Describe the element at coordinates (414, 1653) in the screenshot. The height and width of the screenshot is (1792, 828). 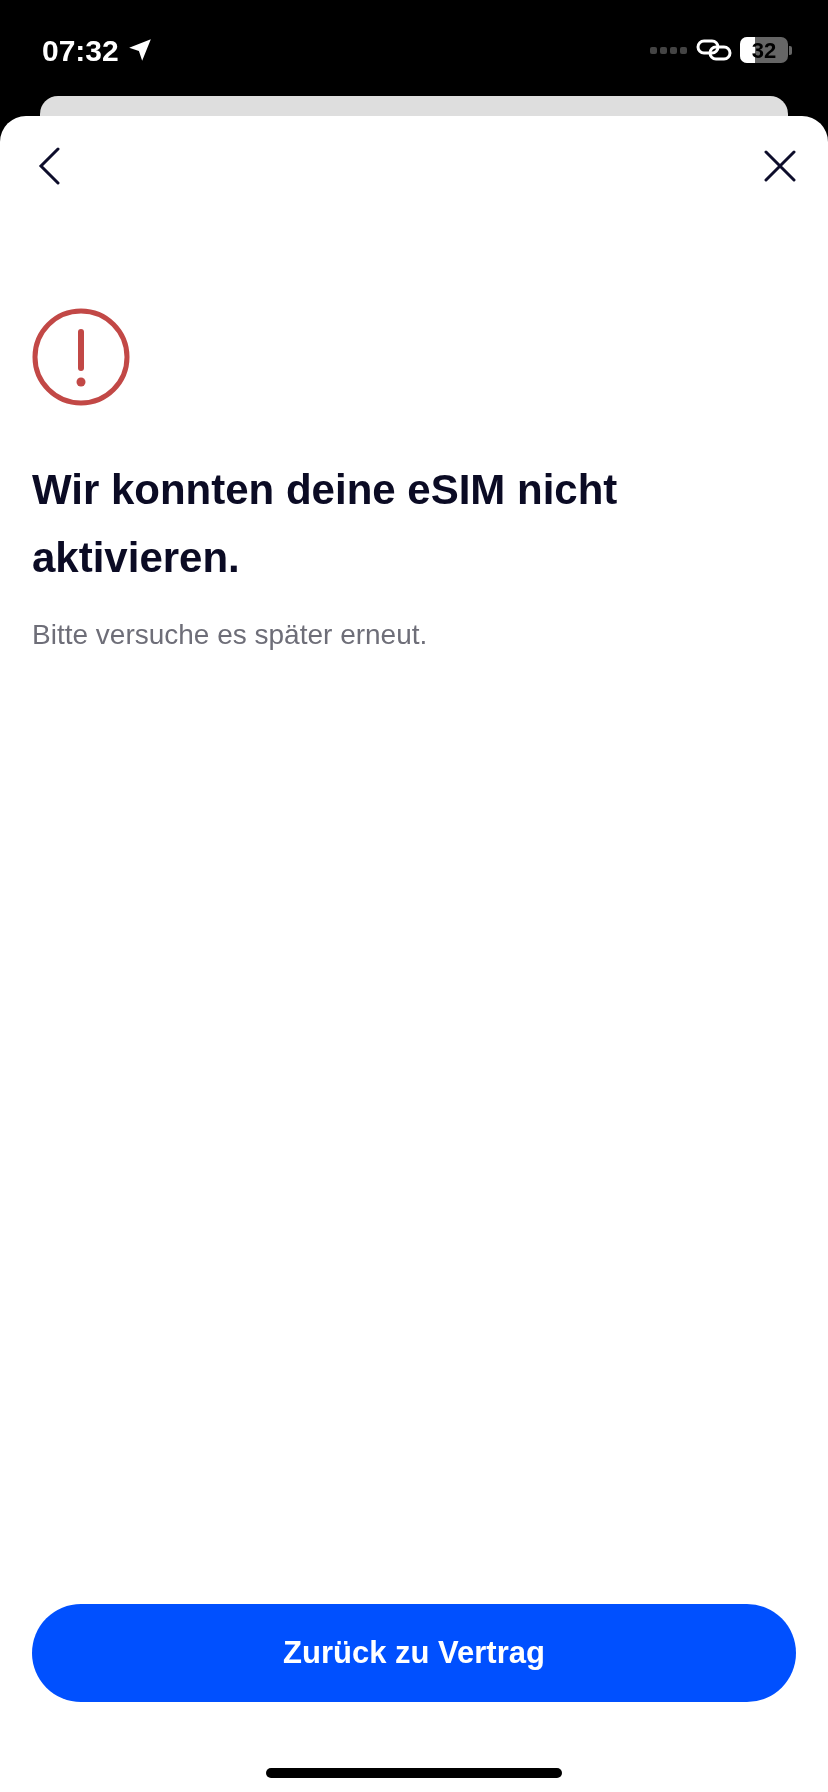
I see `back-to-contract-button: Zurück zu Vertrag` at that location.